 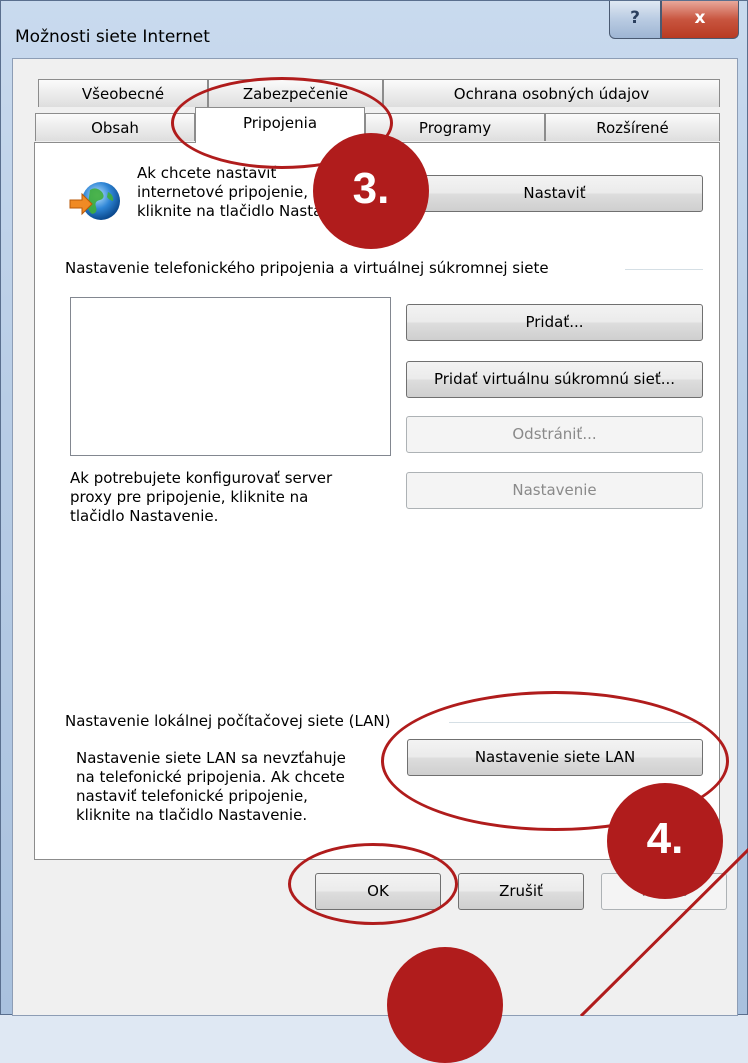 What do you see at coordinates (144, 516) in the screenshot?
I see `proxy-text-line3: tlačidlo Nastavenie.` at bounding box center [144, 516].